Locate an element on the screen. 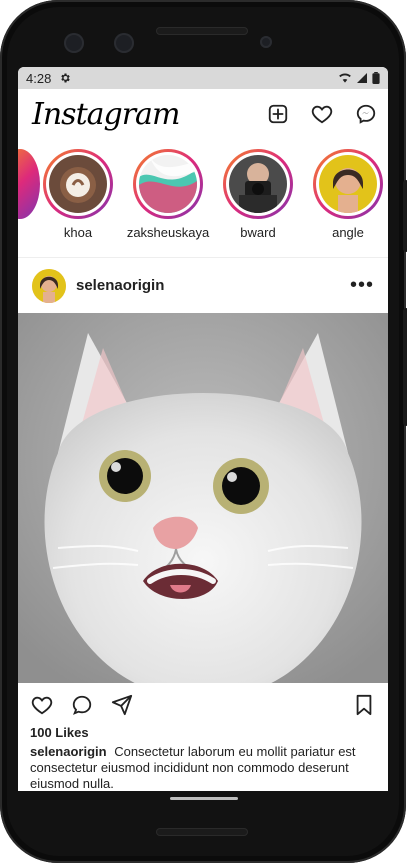 The width and height of the screenshot is (407, 864). comment-button is located at coordinates (82, 705).